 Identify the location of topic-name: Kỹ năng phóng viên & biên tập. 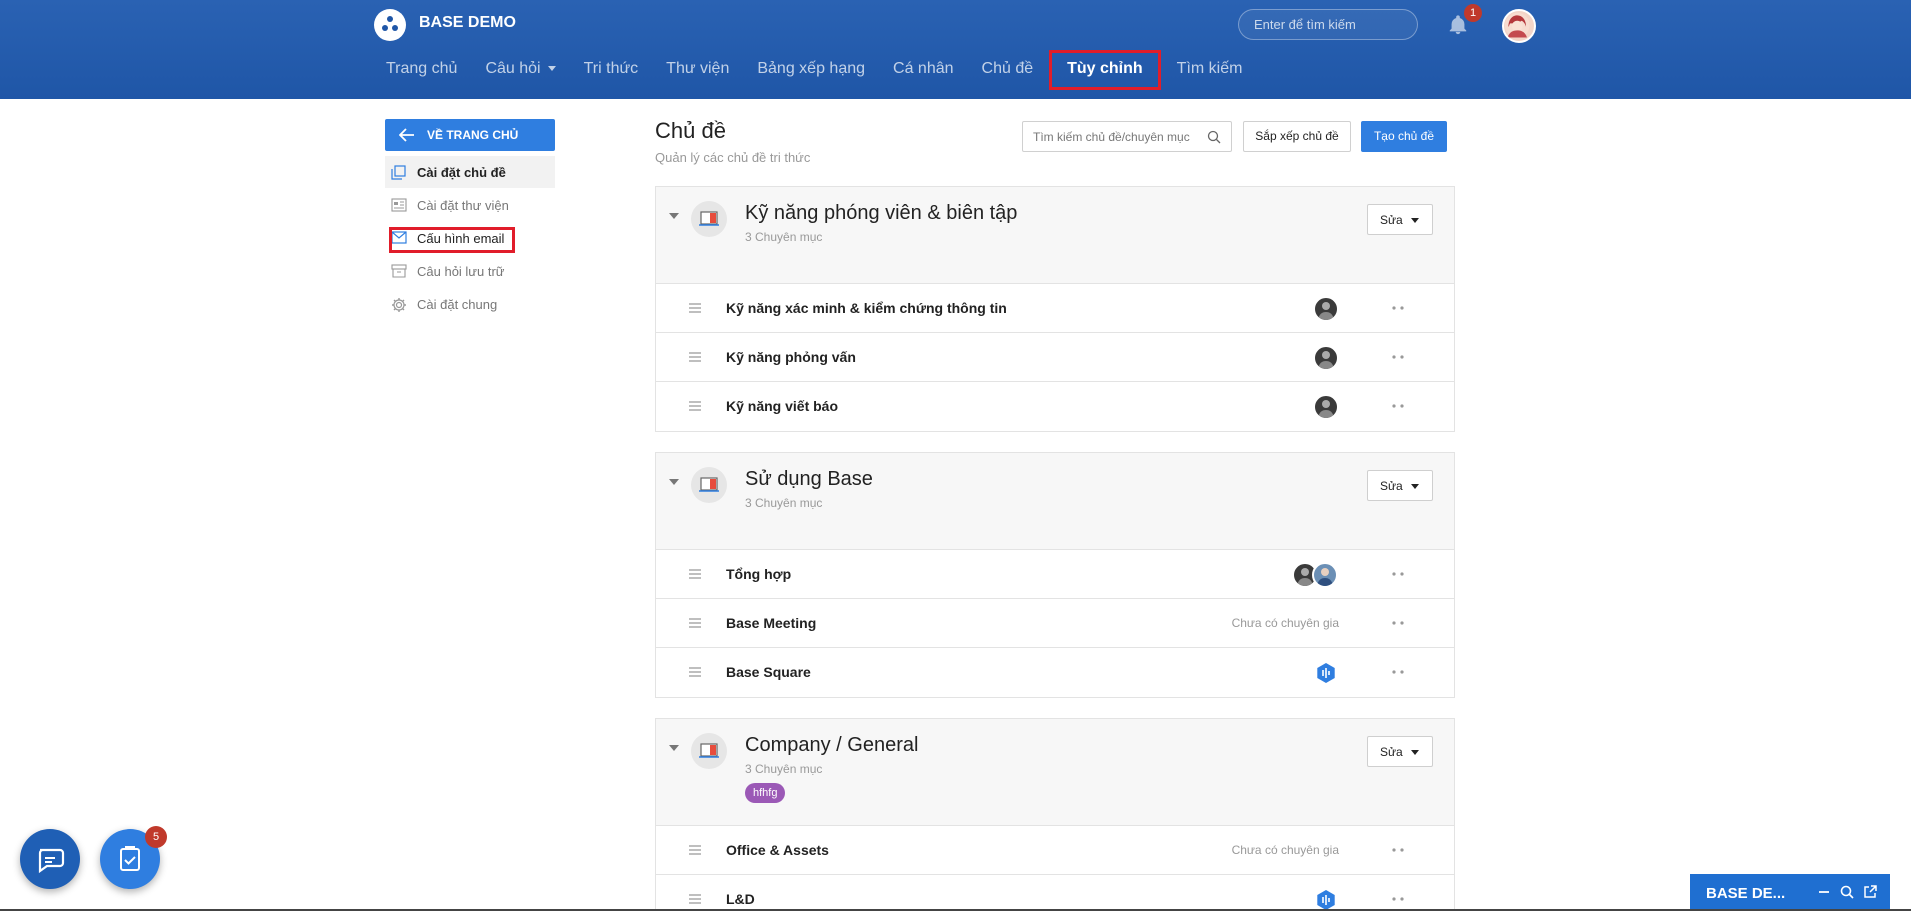
(881, 213).